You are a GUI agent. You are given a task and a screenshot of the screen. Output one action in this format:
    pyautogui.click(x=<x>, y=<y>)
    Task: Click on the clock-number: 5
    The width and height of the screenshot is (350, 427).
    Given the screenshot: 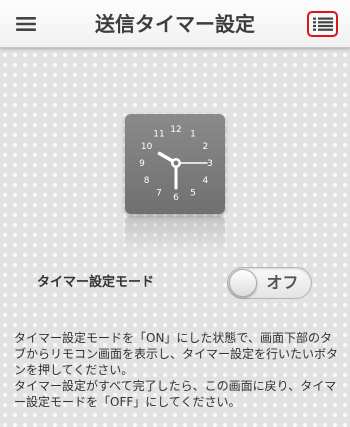 What is the action you would take?
    pyautogui.click(x=193, y=193)
    